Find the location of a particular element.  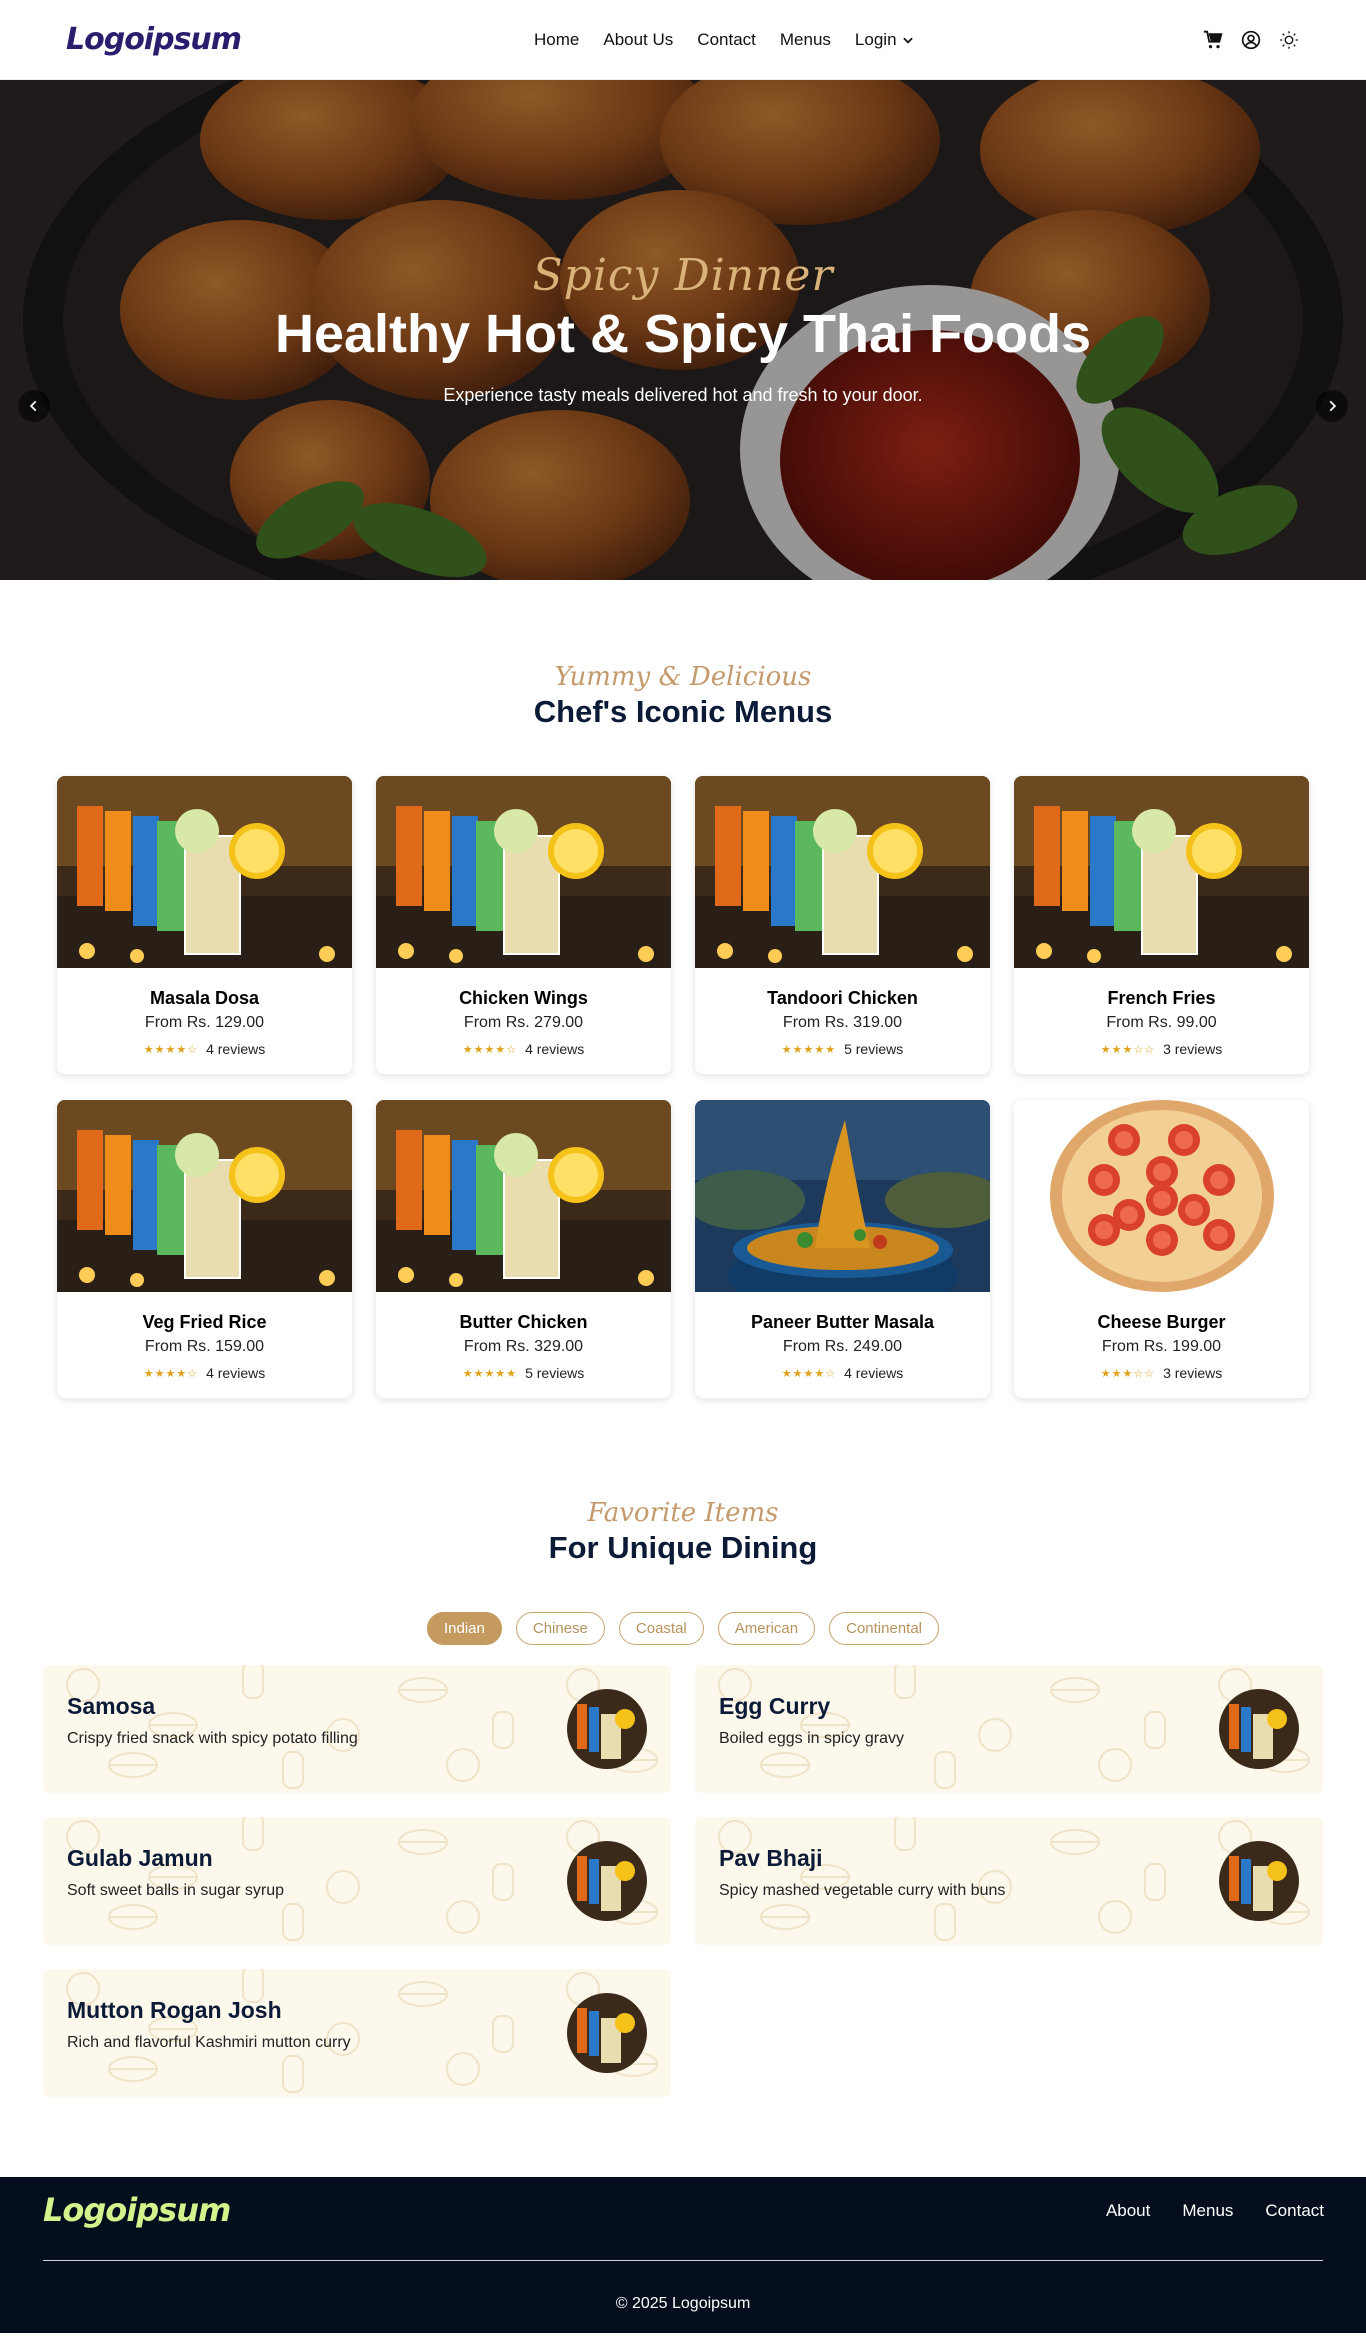

nav-link-menus: Menus is located at coordinates (805, 40).